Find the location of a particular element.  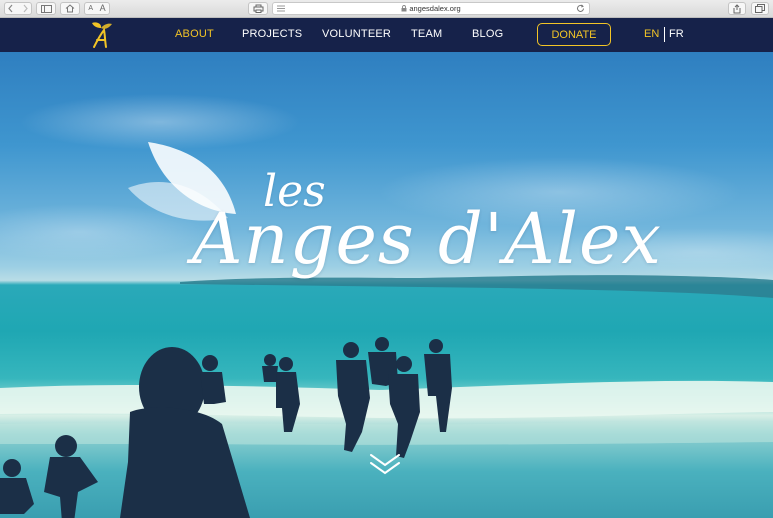

nav-team: TEAM is located at coordinates (426, 34).